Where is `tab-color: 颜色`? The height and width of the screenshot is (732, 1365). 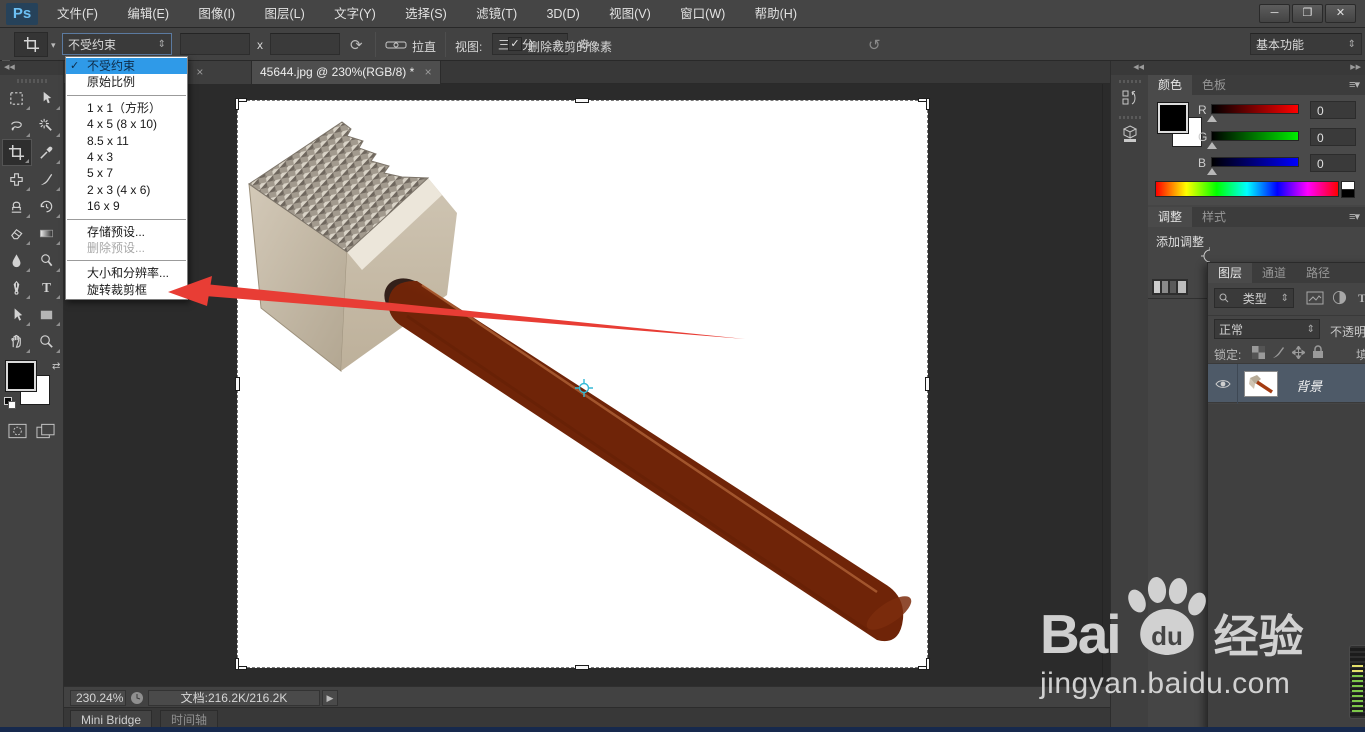
tab-color: 颜色 is located at coordinates (1170, 85).